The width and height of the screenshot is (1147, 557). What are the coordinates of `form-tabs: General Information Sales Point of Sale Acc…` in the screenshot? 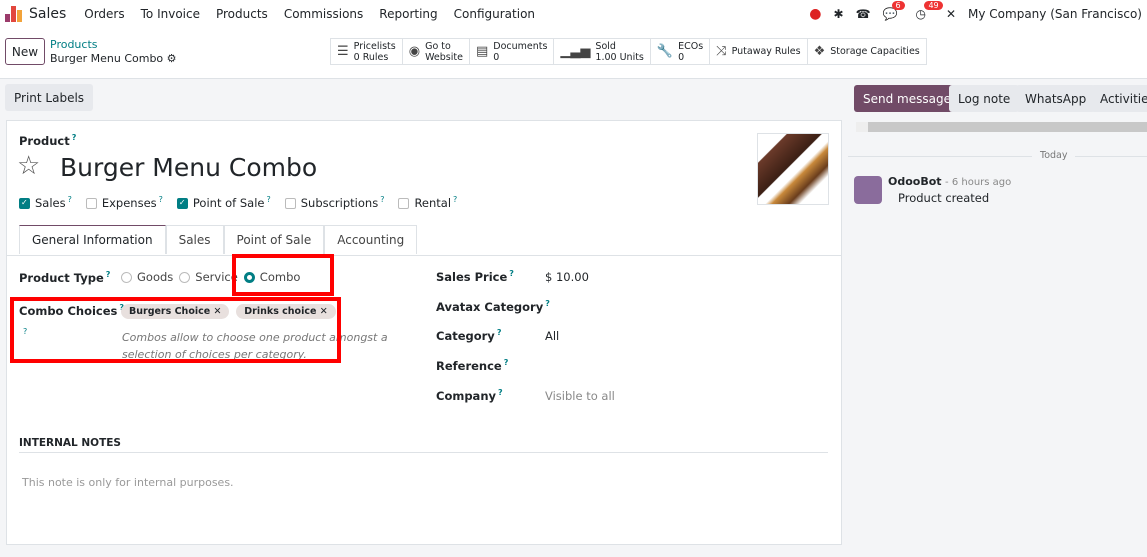 It's located at (218, 239).